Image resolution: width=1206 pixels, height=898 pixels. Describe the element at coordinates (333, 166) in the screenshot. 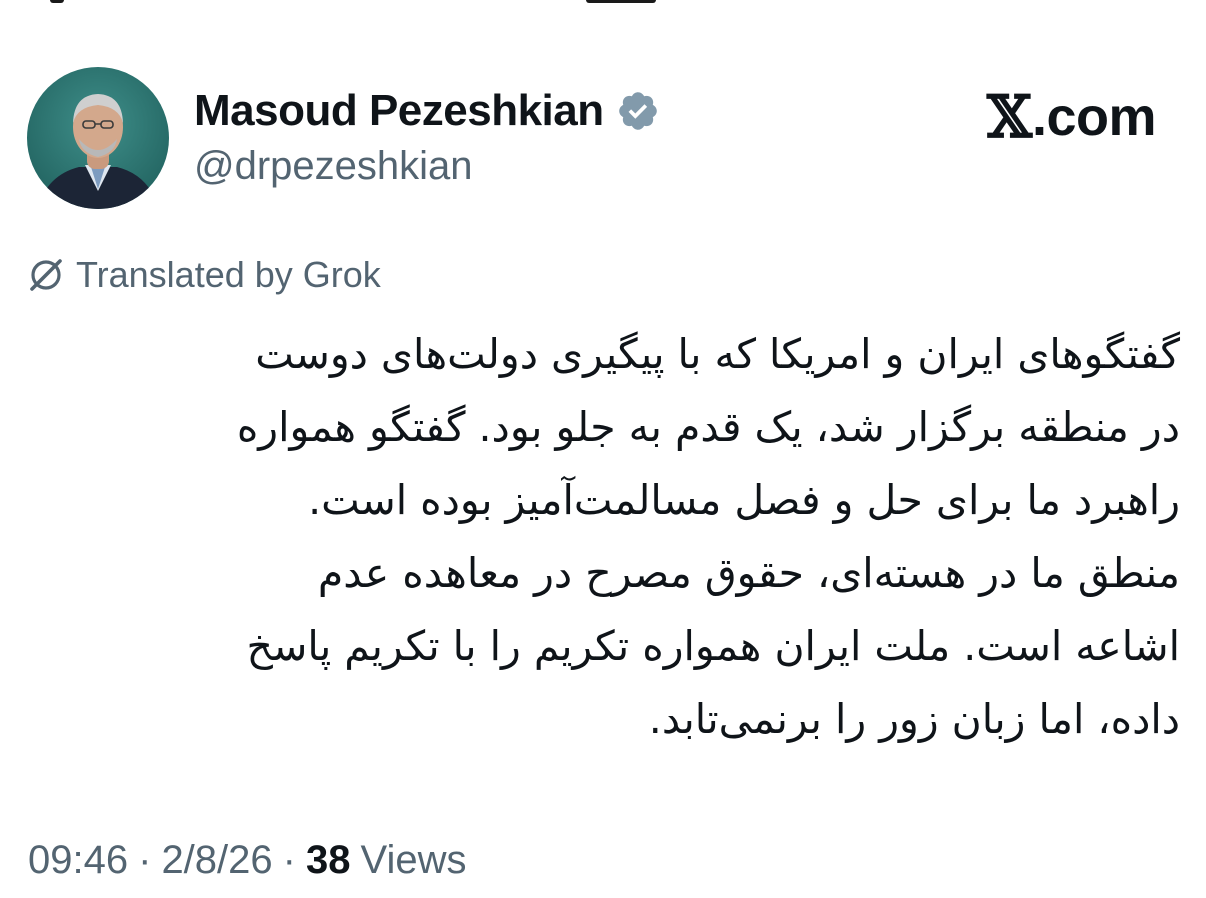

I see `author-handle: @drpezeshkian` at that location.